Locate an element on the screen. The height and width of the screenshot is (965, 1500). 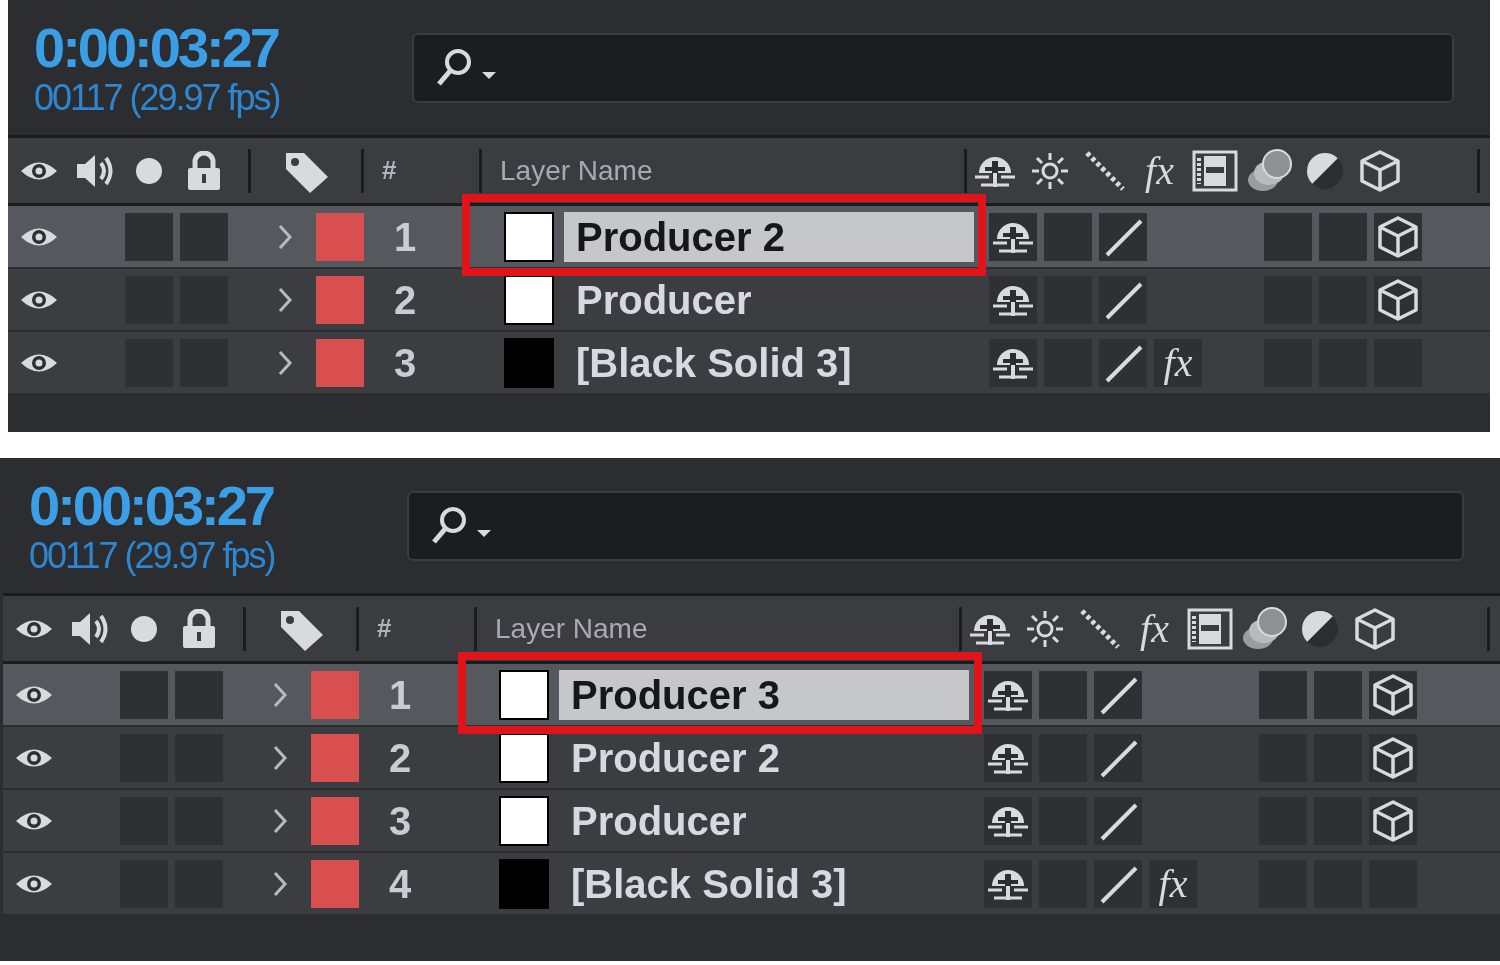
layer-row: 1 Producer 3 is located at coordinates (751, 695).